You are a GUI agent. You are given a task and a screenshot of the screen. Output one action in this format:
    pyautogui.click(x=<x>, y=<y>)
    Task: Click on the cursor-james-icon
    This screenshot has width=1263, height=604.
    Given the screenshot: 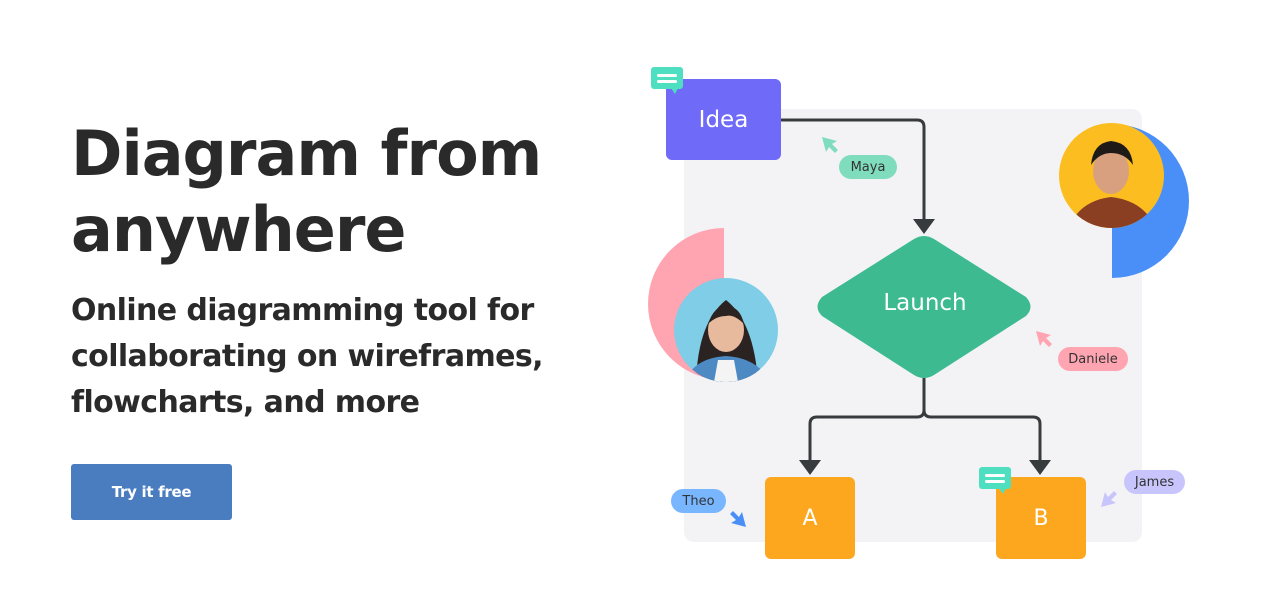 What is the action you would take?
    pyautogui.click(x=1109, y=499)
    